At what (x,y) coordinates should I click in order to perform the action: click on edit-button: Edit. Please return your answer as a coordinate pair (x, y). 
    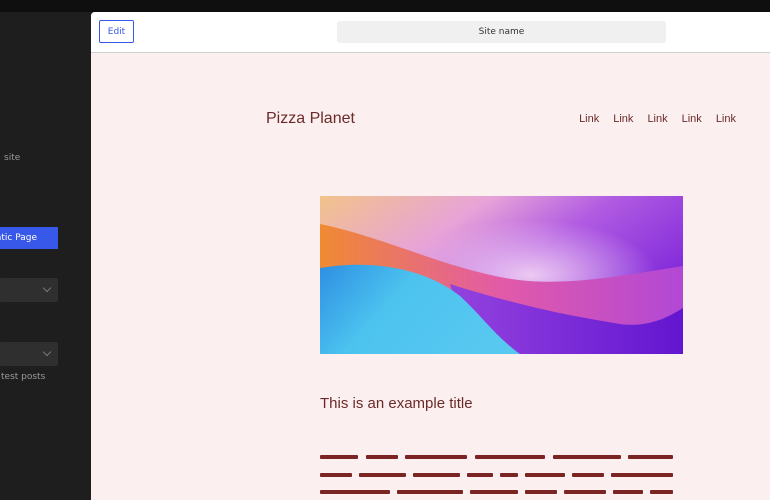
    Looking at the image, I should click on (116, 31).